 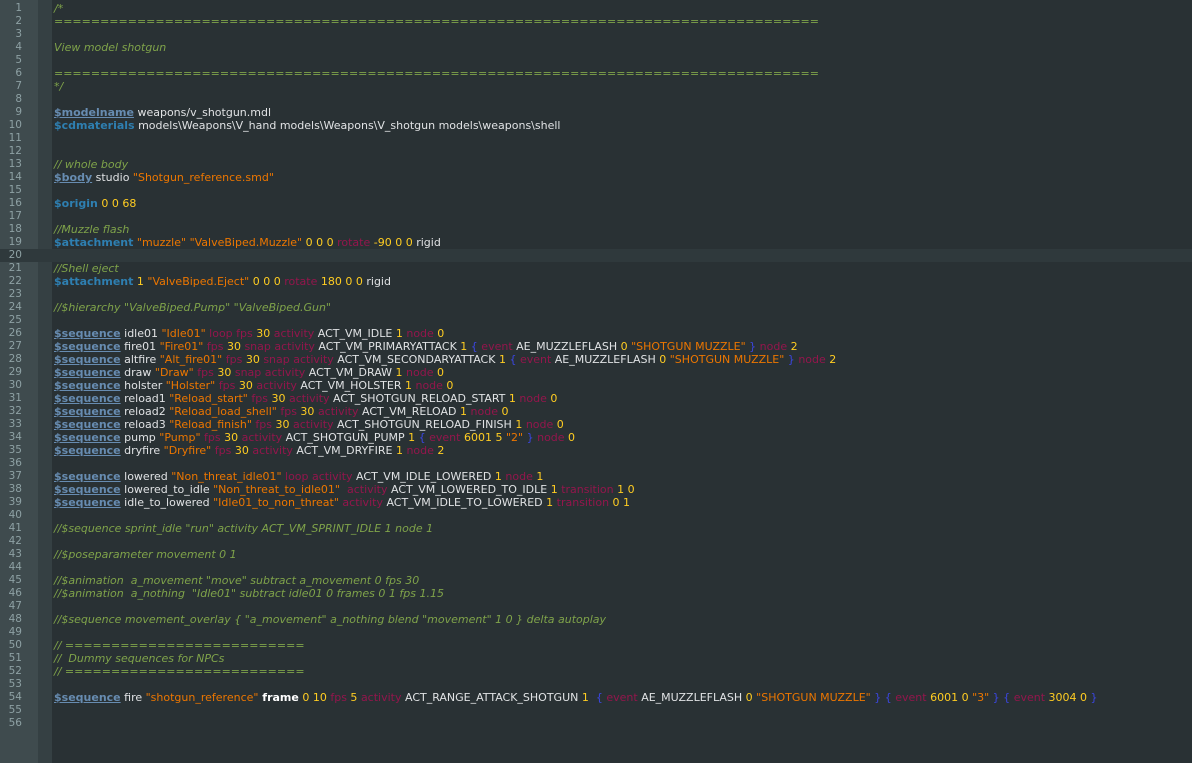 I want to click on code-line: 13 // whole body, so click(x=596, y=164).